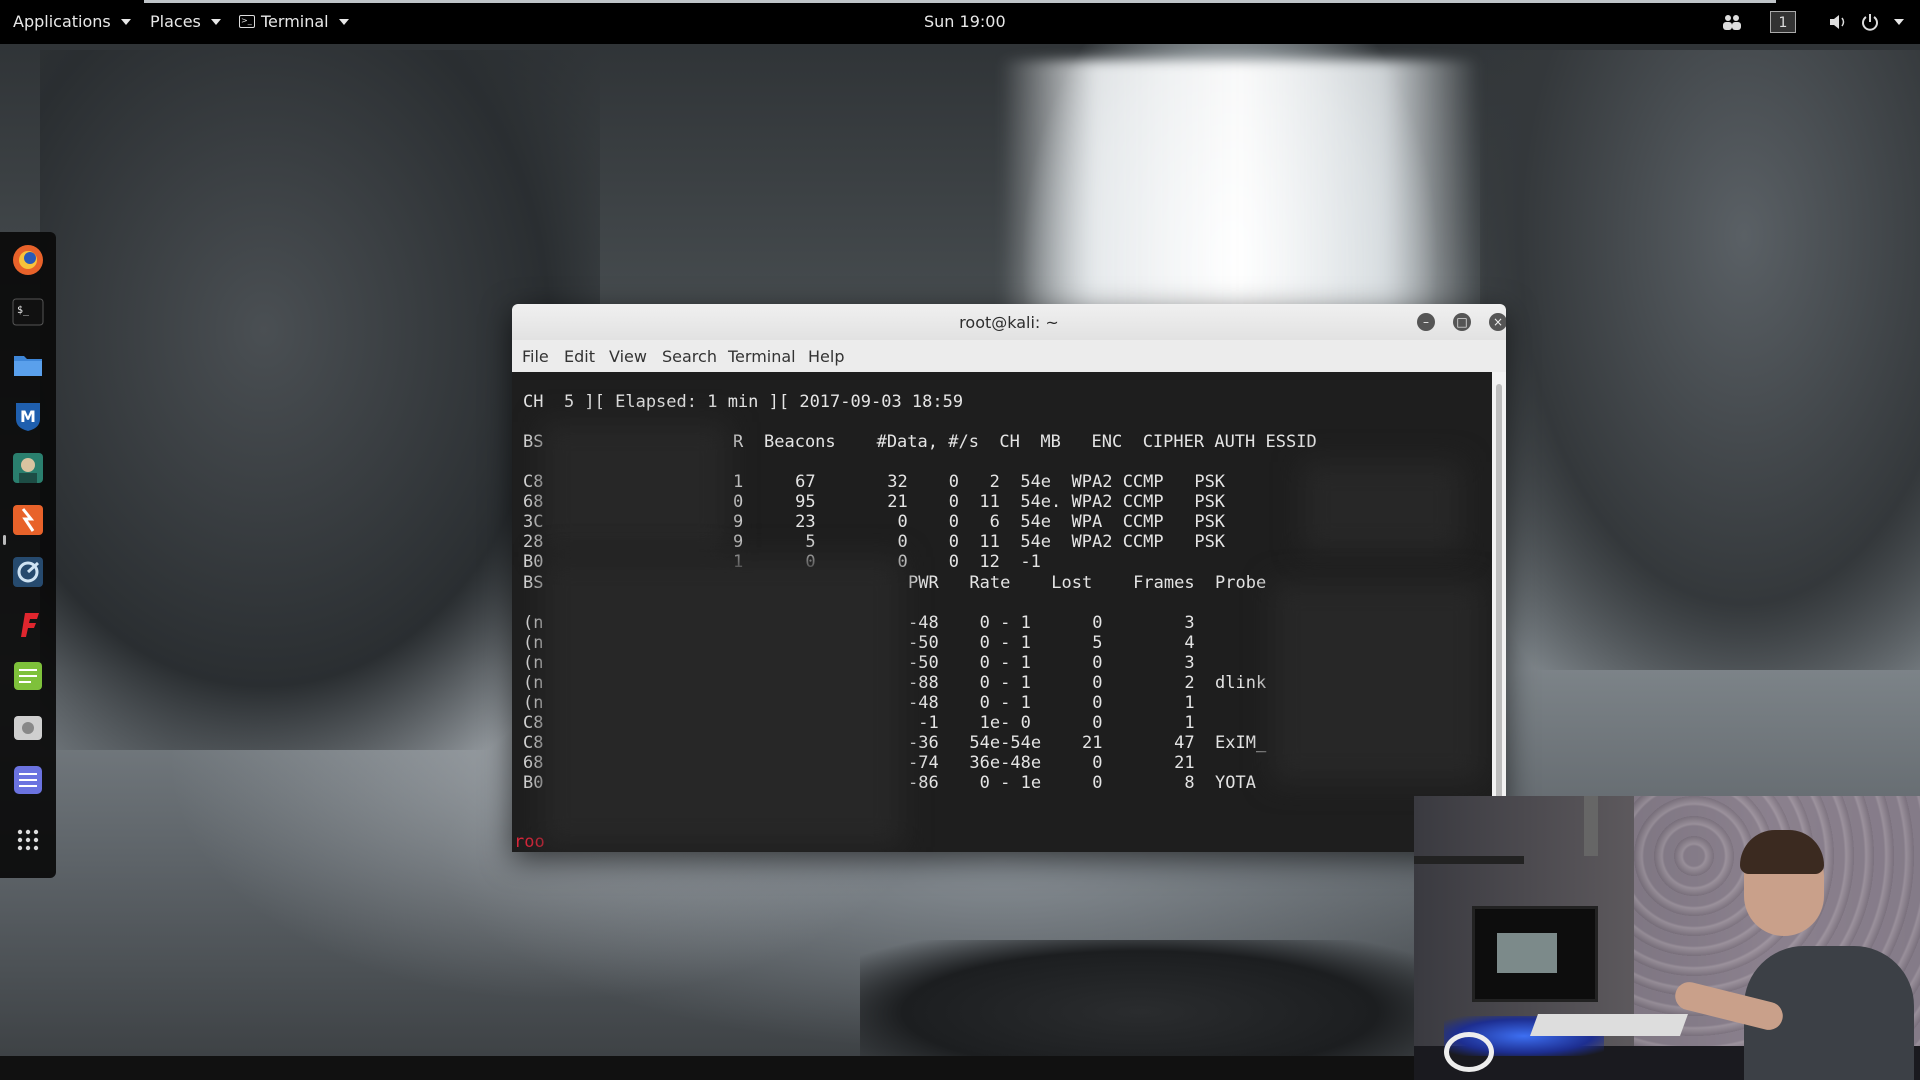 The width and height of the screenshot is (1920, 1080). I want to click on dock-metasploit: M, so click(28, 416).